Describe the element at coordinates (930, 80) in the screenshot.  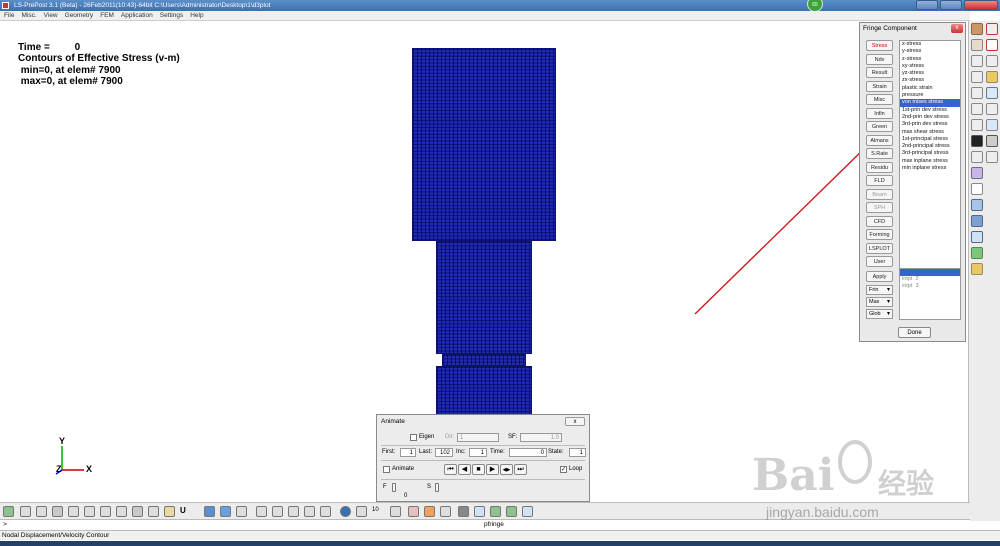
I see `list-item: zx-stress` at that location.